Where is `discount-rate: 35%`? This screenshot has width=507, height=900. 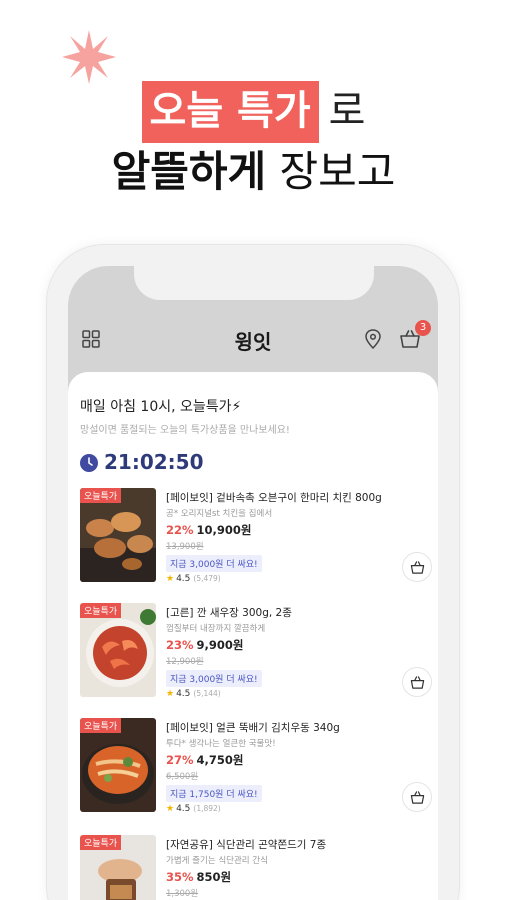
discount-rate: 35% is located at coordinates (180, 877).